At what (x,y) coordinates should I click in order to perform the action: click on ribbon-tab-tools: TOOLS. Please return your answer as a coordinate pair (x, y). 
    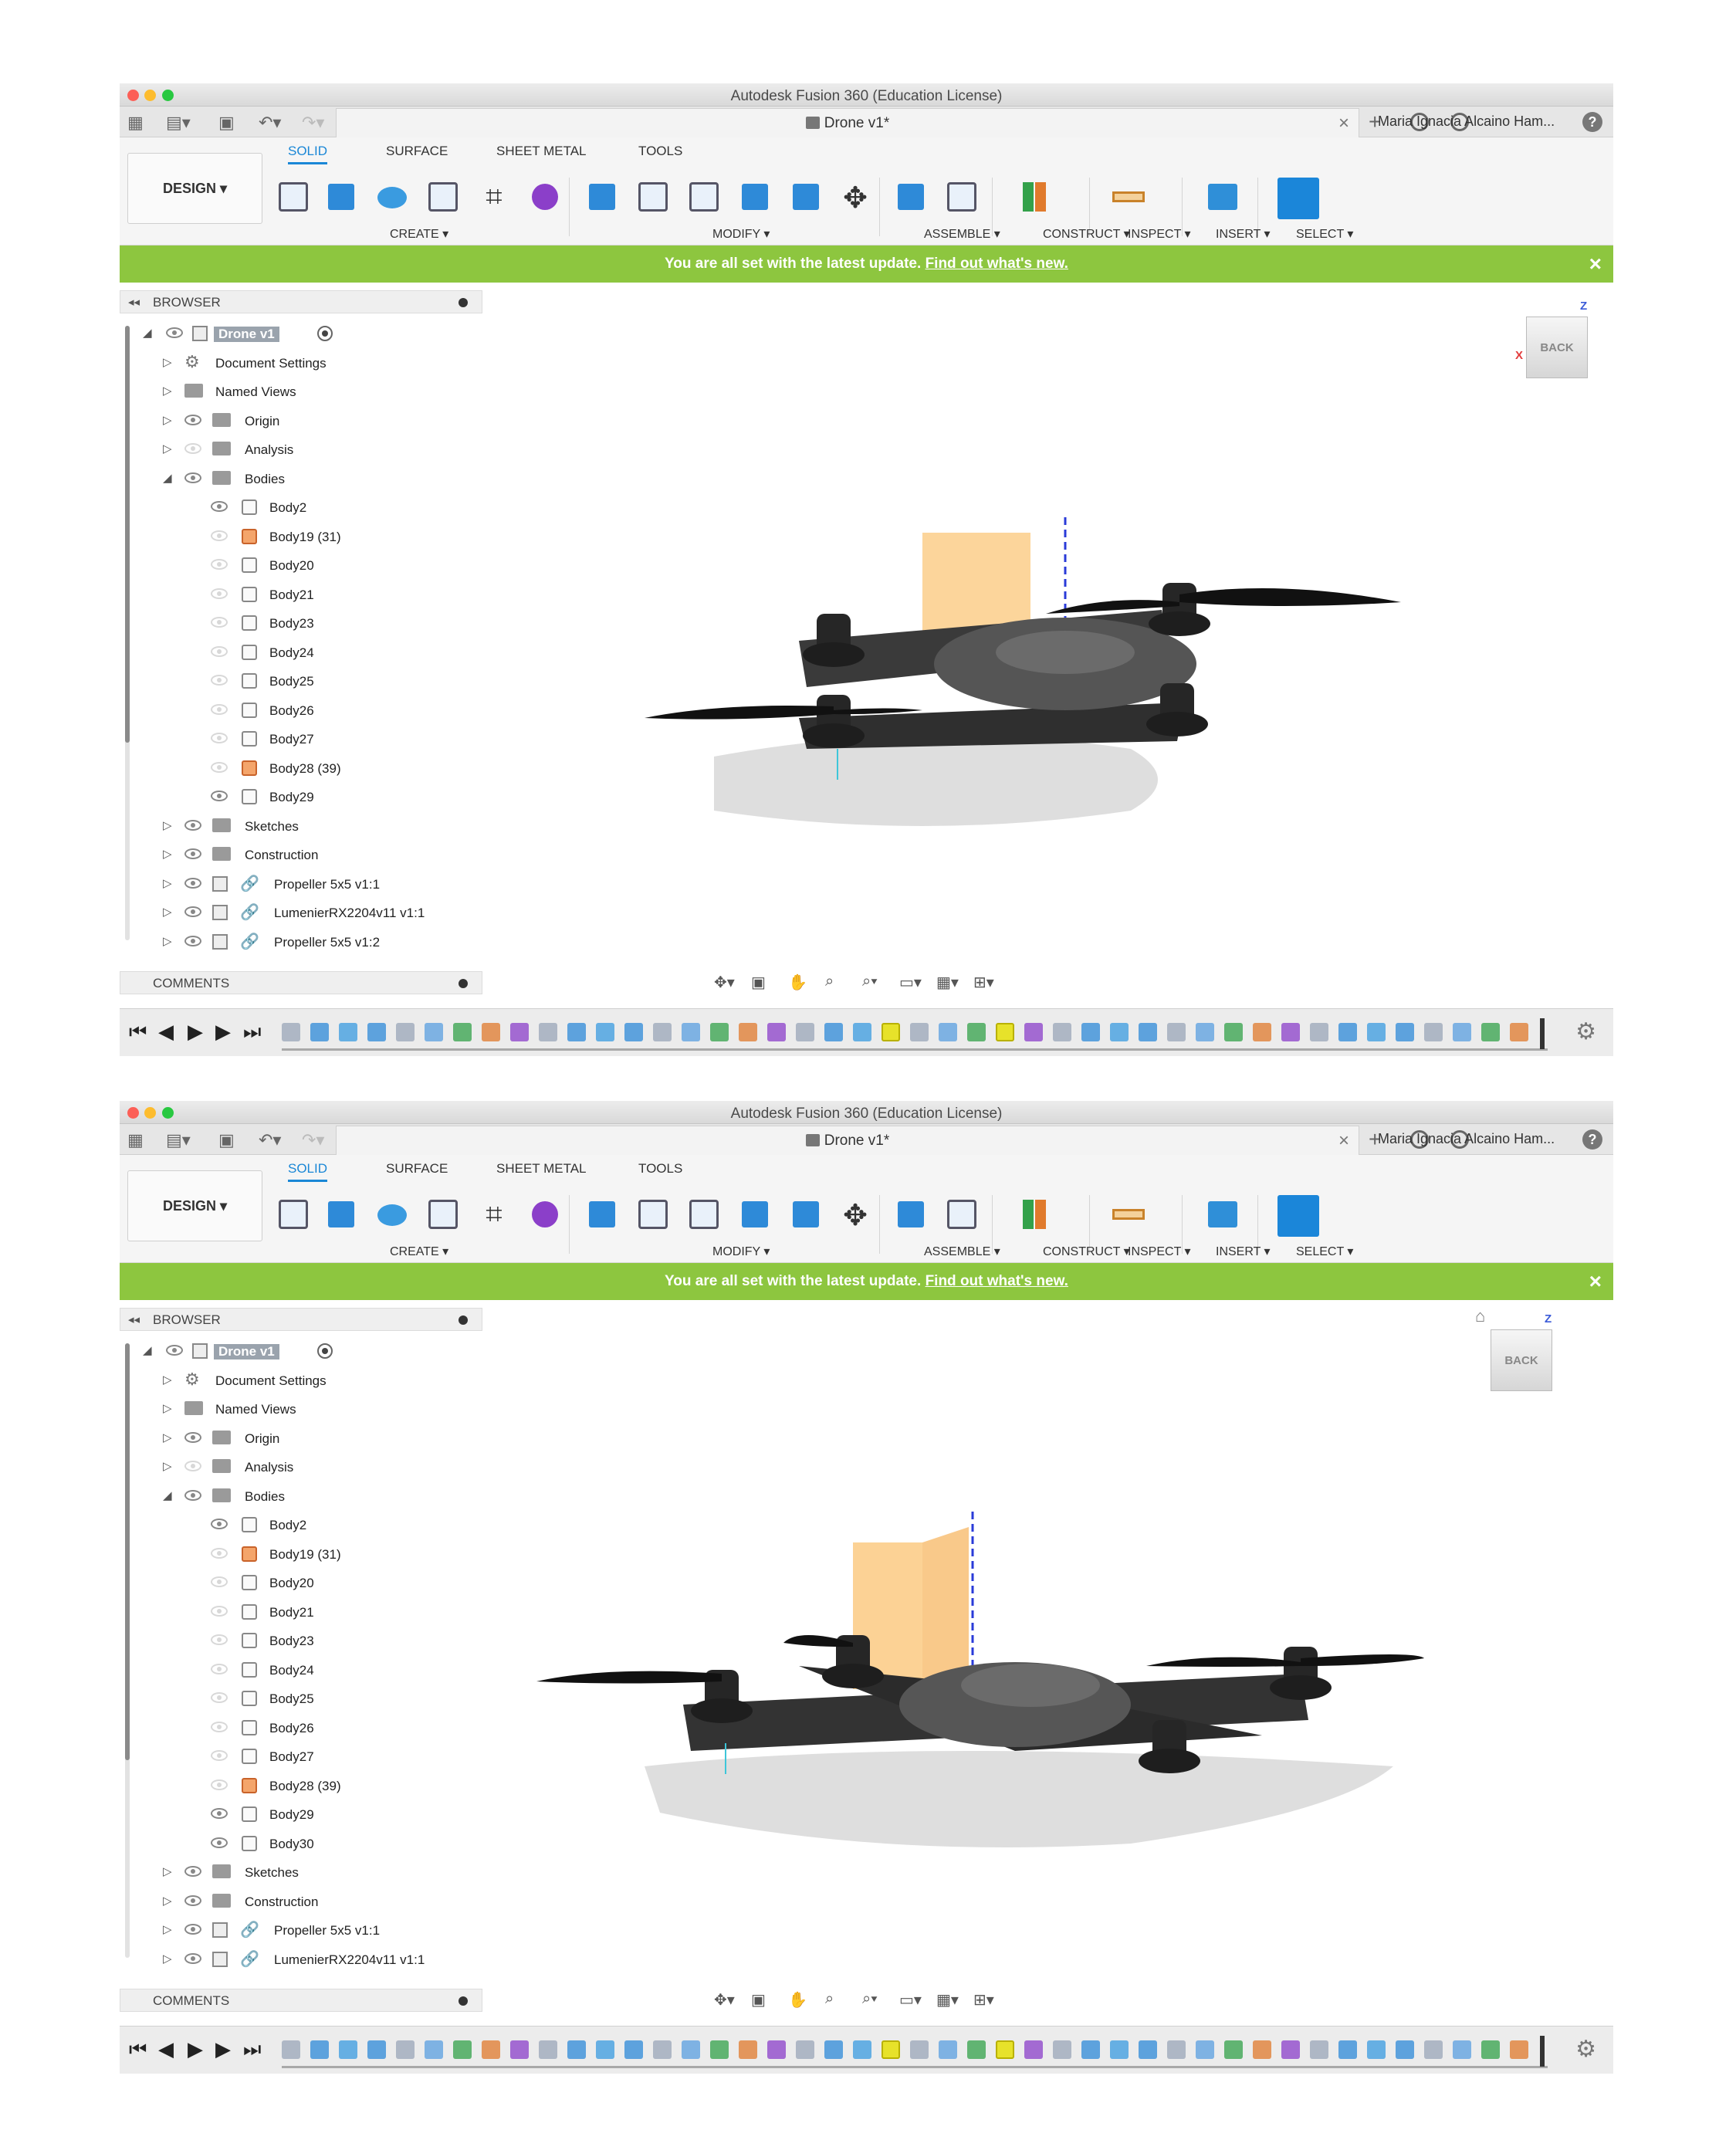
    Looking at the image, I should click on (660, 151).